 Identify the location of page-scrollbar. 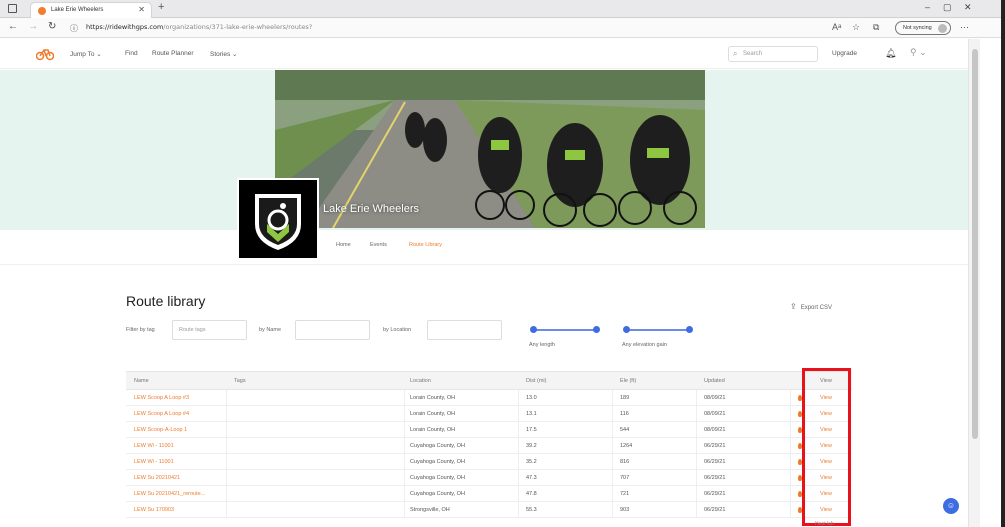
(974, 283).